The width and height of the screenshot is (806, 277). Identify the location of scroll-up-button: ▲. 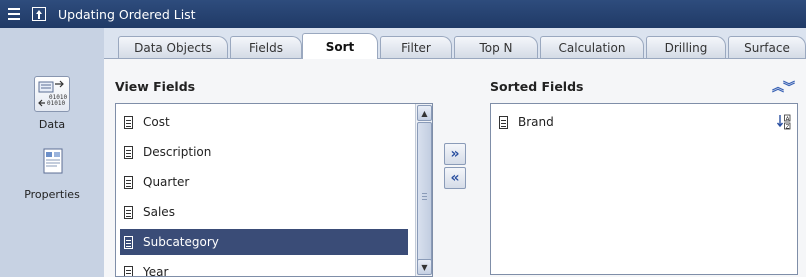
(424, 113).